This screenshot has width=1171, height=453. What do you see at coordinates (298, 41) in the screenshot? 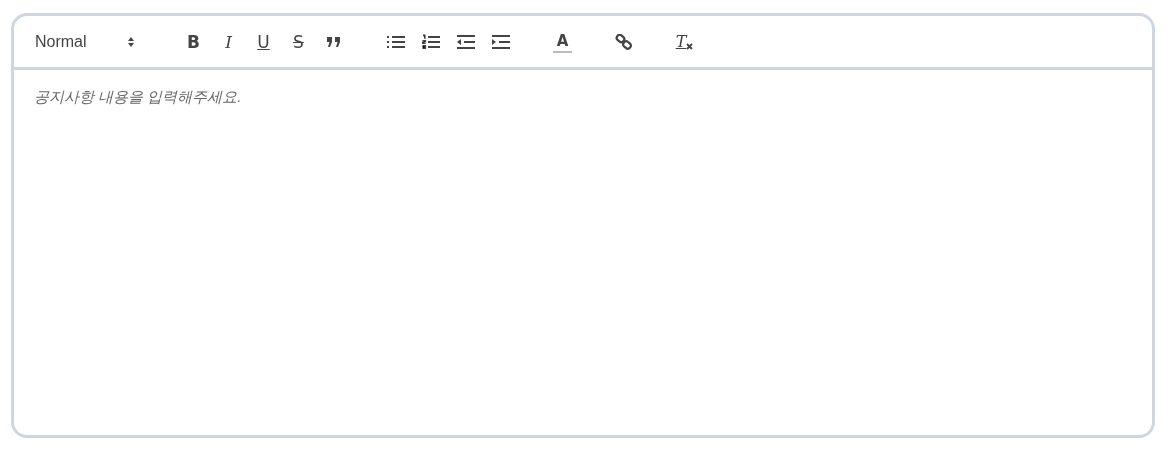
I see `strikethrough-button: S` at bounding box center [298, 41].